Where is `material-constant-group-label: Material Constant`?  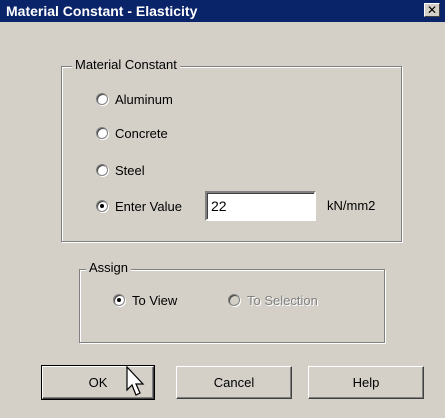
material-constant-group-label: Material Constant is located at coordinates (126, 64).